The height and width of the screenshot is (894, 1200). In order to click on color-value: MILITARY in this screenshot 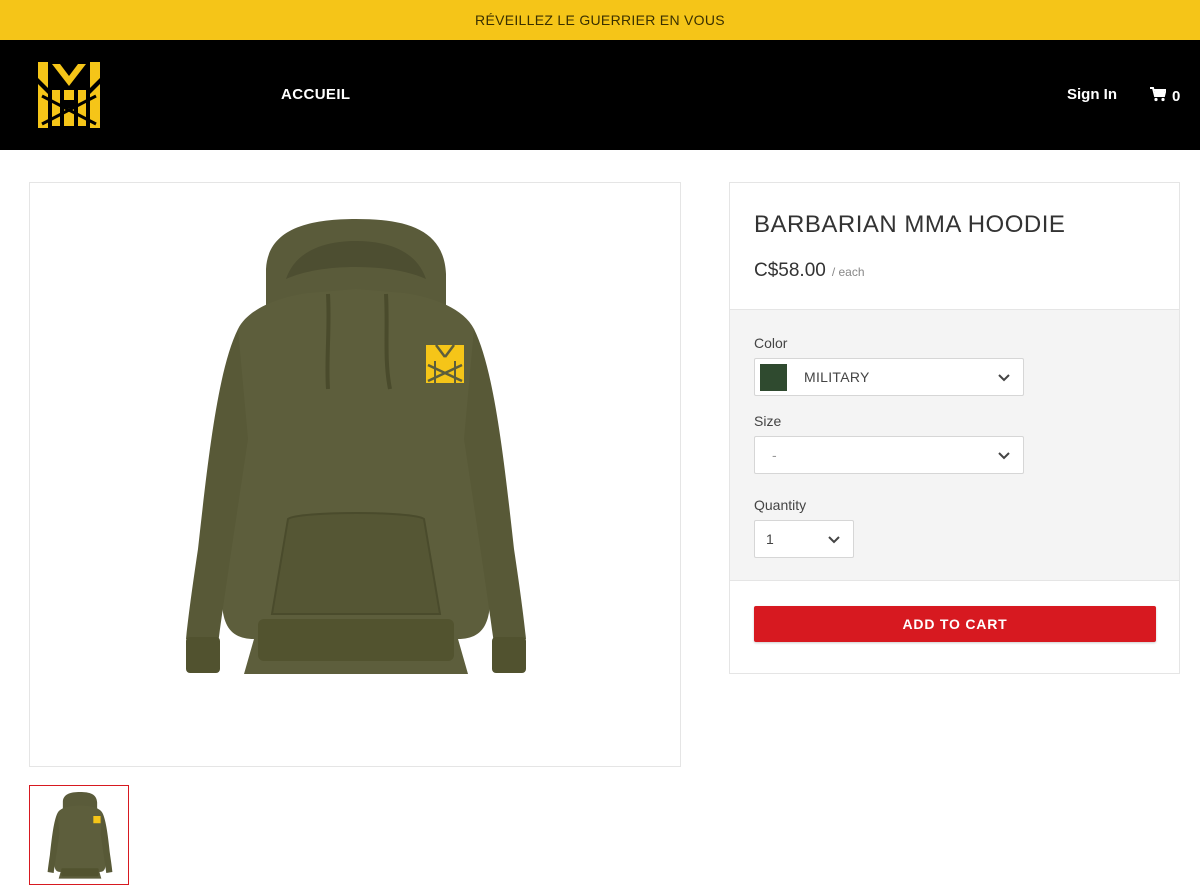, I will do `click(837, 377)`.